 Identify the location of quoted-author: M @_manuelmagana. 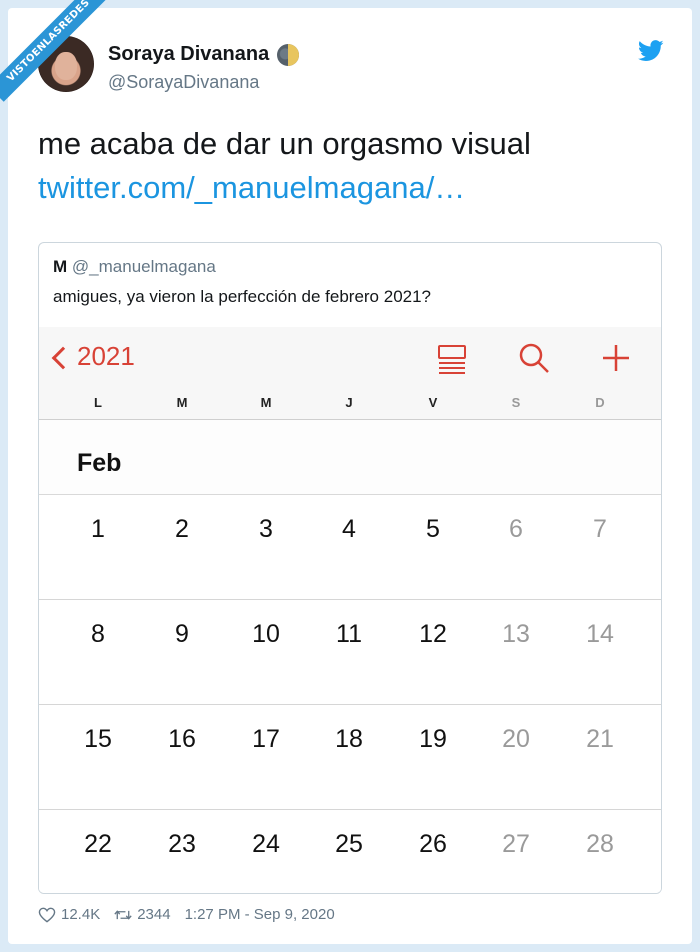
(134, 267).